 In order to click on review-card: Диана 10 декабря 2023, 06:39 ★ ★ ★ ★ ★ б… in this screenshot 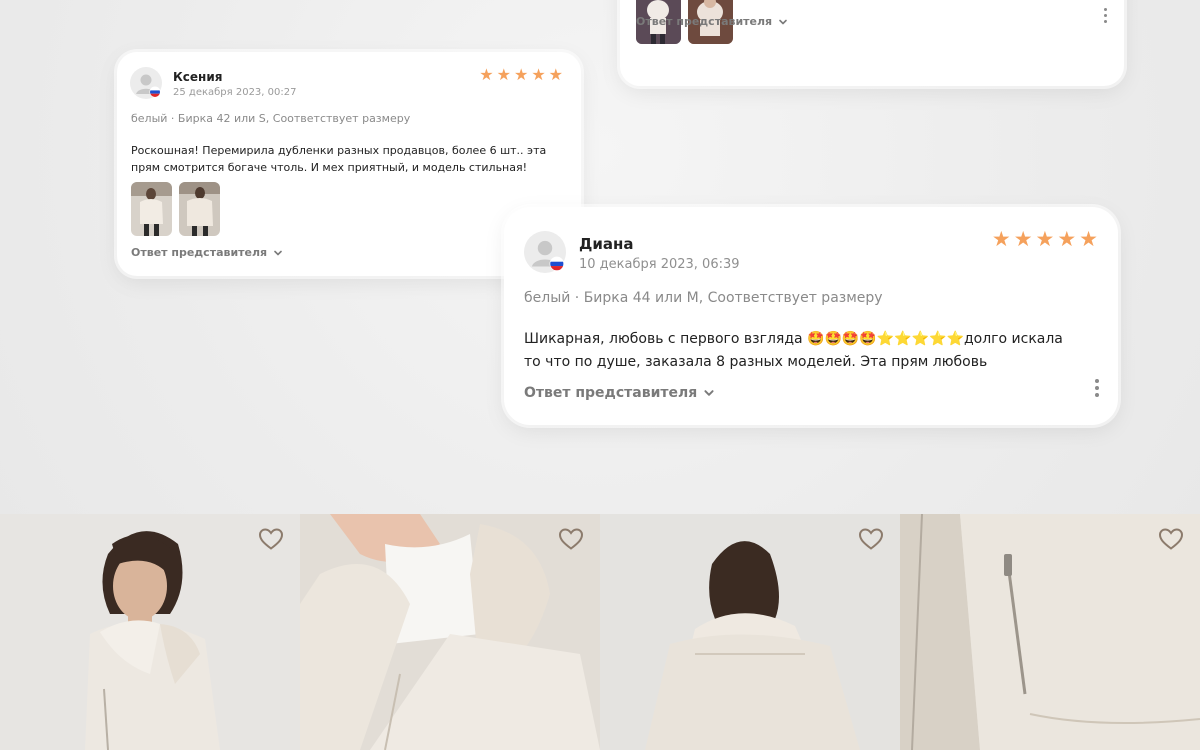, I will do `click(811, 316)`.